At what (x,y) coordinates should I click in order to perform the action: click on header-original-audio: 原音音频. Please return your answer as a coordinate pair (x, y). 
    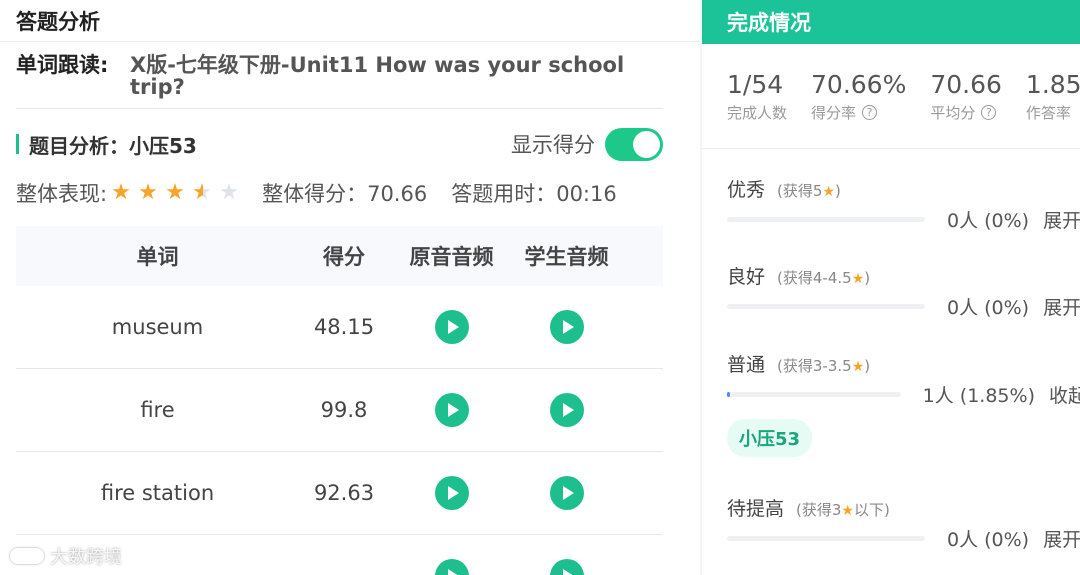
    Looking at the image, I should click on (451, 257).